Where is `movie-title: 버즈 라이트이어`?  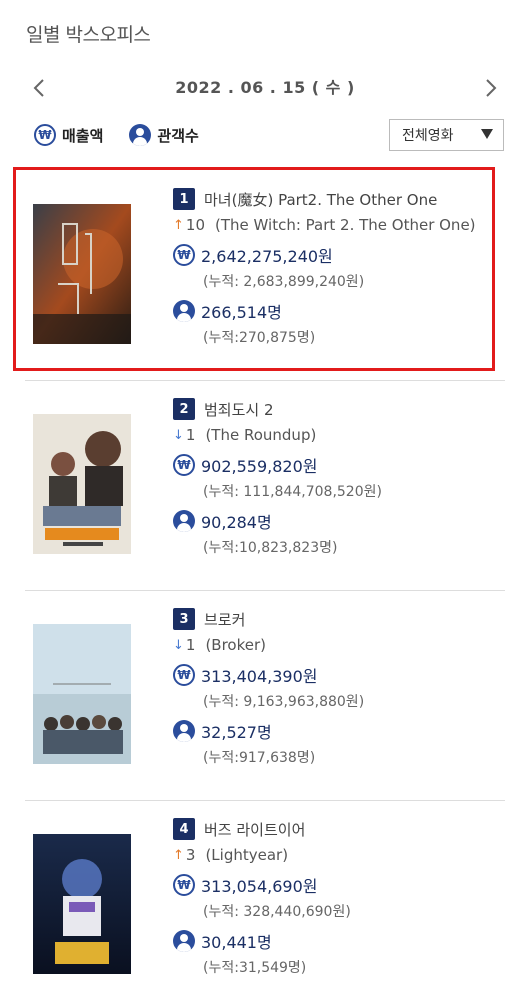 movie-title: 버즈 라이트이어 is located at coordinates (254, 829).